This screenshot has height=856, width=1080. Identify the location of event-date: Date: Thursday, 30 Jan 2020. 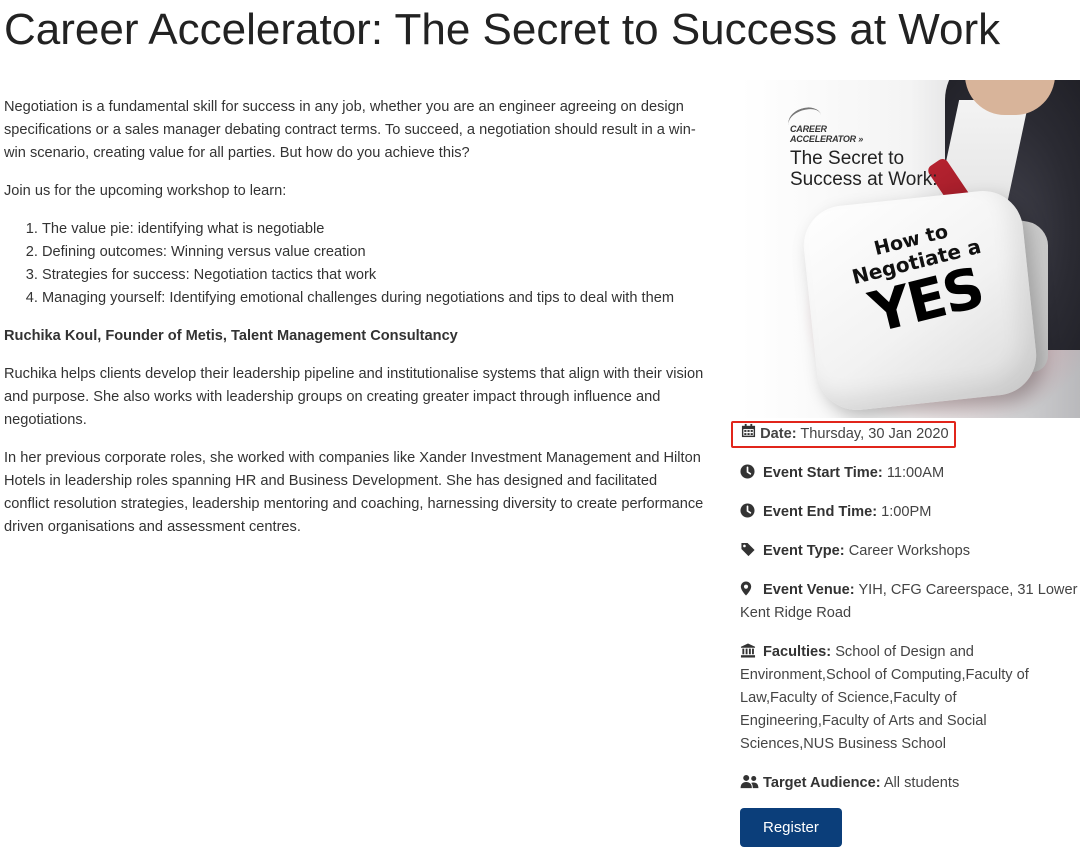
(843, 434).